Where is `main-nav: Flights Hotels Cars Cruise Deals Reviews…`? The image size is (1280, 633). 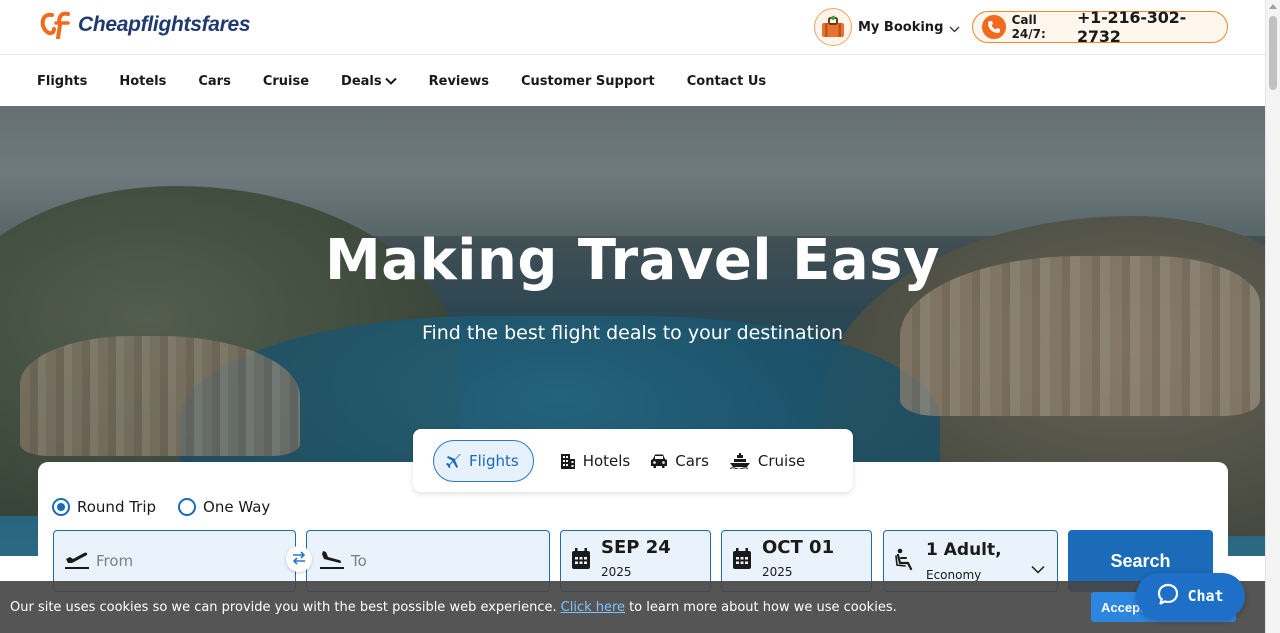
main-nav: Flights Hotels Cars Cruise Deals Reviews… is located at coordinates (632, 81).